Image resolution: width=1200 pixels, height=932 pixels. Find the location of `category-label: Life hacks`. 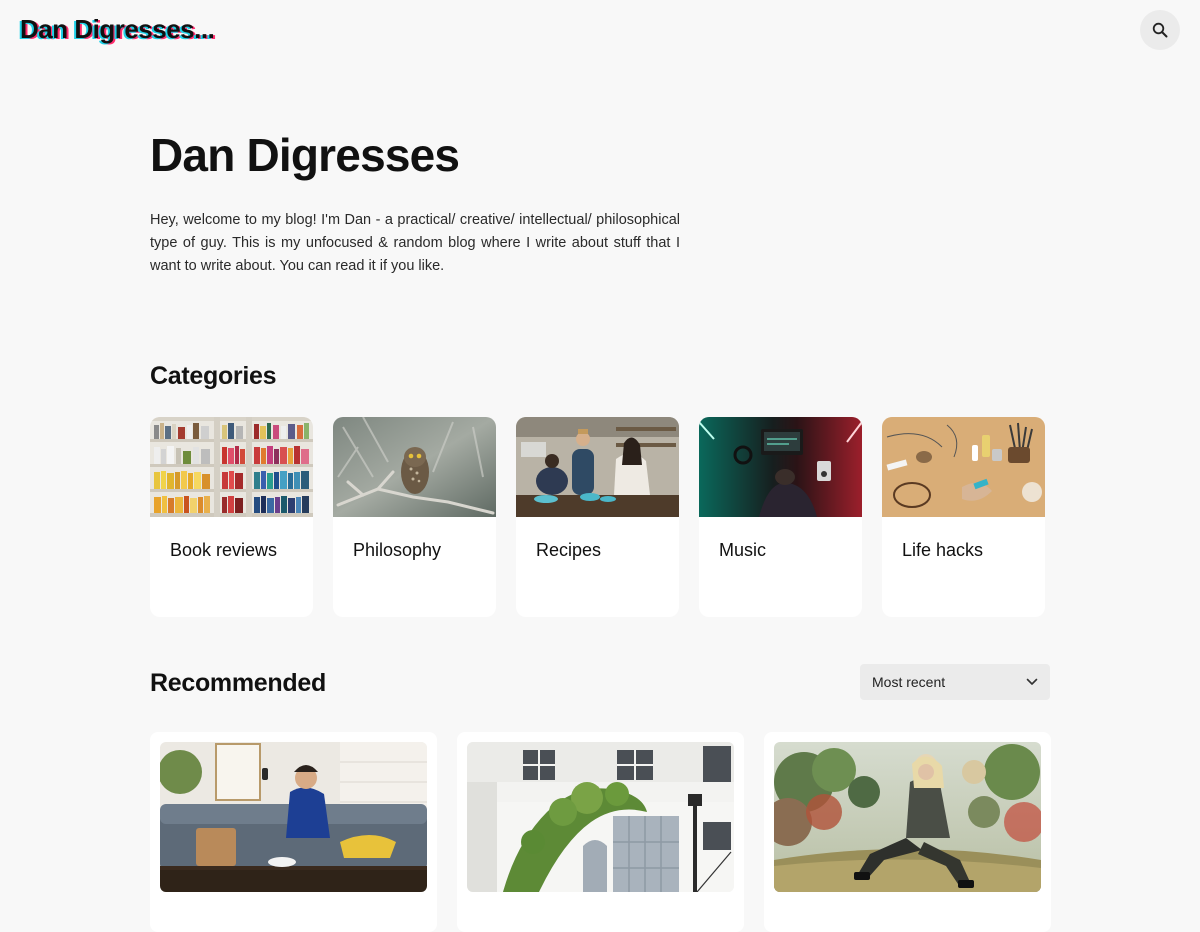

category-label: Life hacks is located at coordinates (943, 550).